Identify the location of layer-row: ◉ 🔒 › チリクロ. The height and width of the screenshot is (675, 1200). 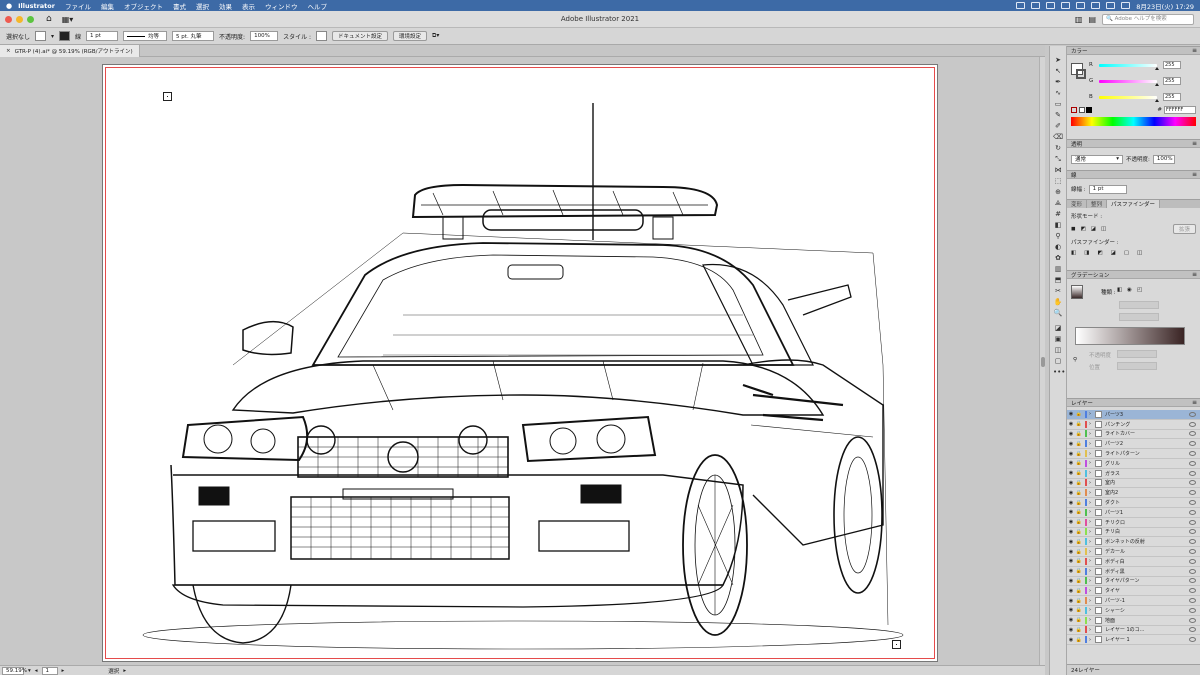
(1133, 522).